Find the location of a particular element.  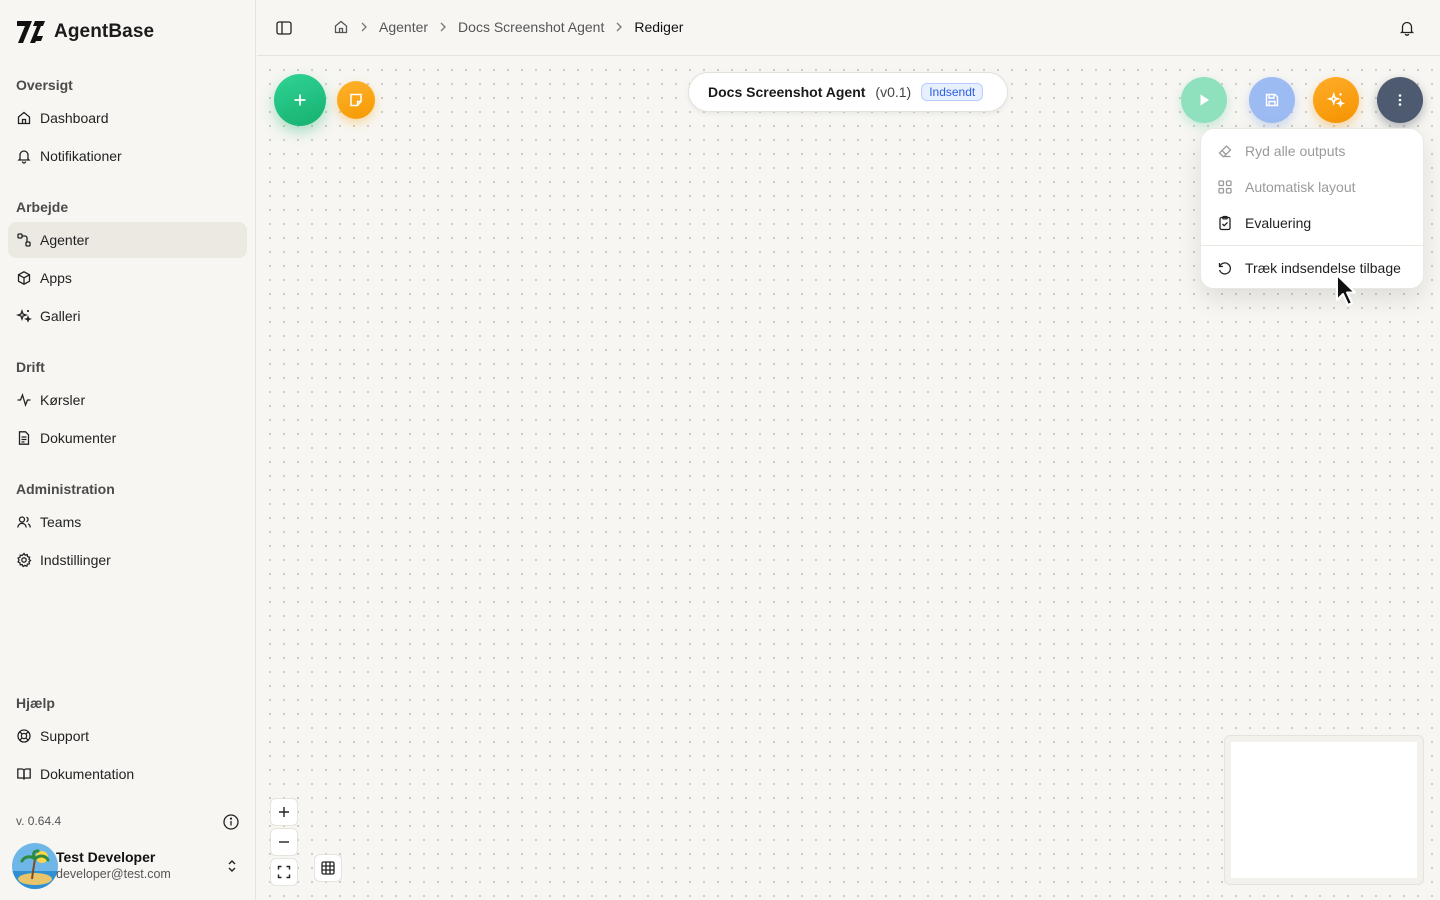

brand-name: AgentBase is located at coordinates (104, 31).